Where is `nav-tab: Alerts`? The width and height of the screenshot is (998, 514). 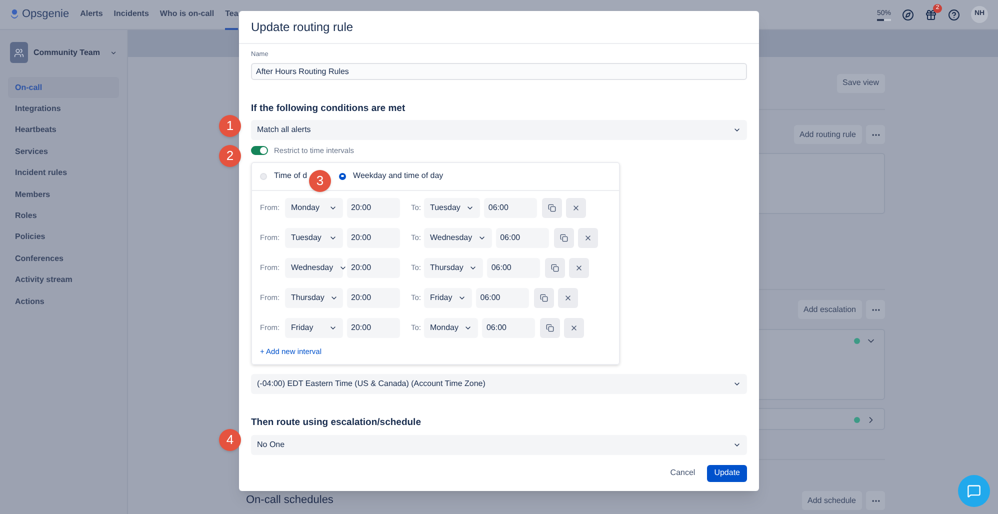 nav-tab: Alerts is located at coordinates (91, 15).